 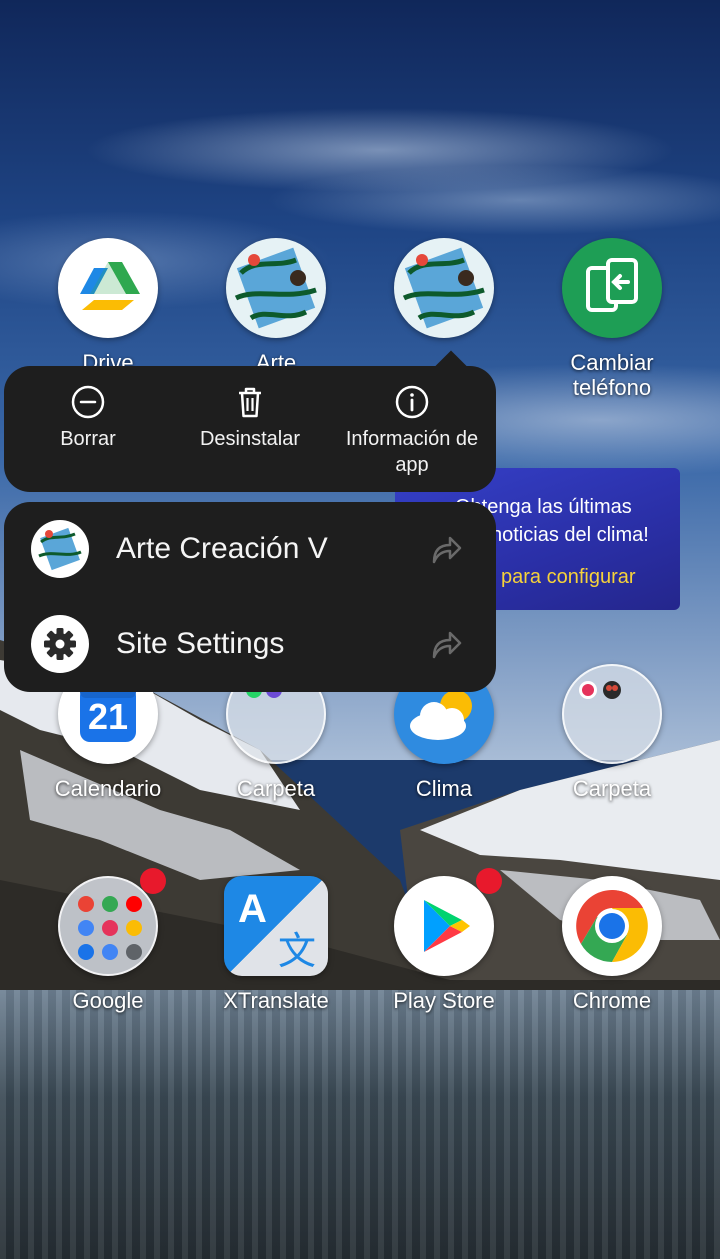 What do you see at coordinates (570, 535) in the screenshot?
I see `weather-line-2: noticias del clima!` at bounding box center [570, 535].